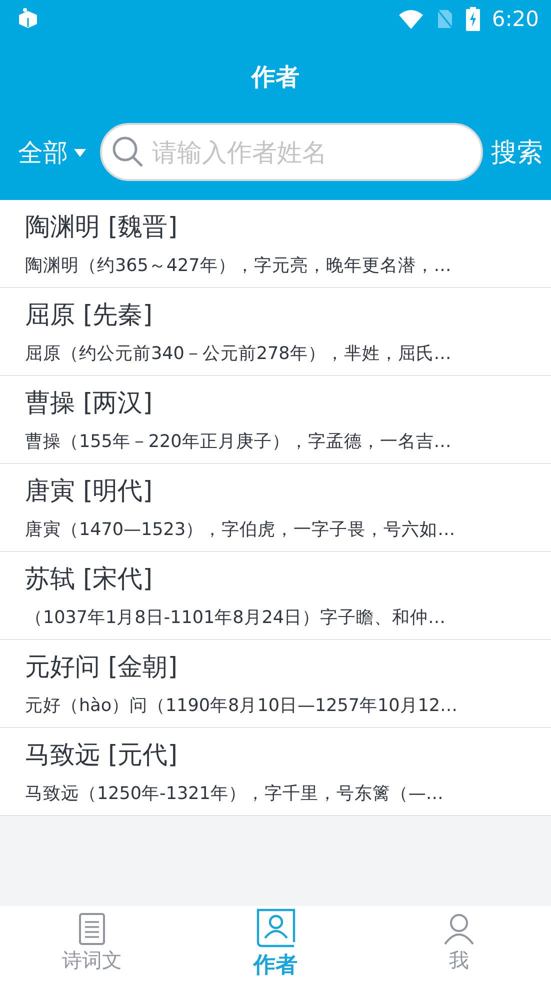 The height and width of the screenshot is (981, 551). What do you see at coordinates (91, 929) in the screenshot?
I see `document-icon` at bounding box center [91, 929].